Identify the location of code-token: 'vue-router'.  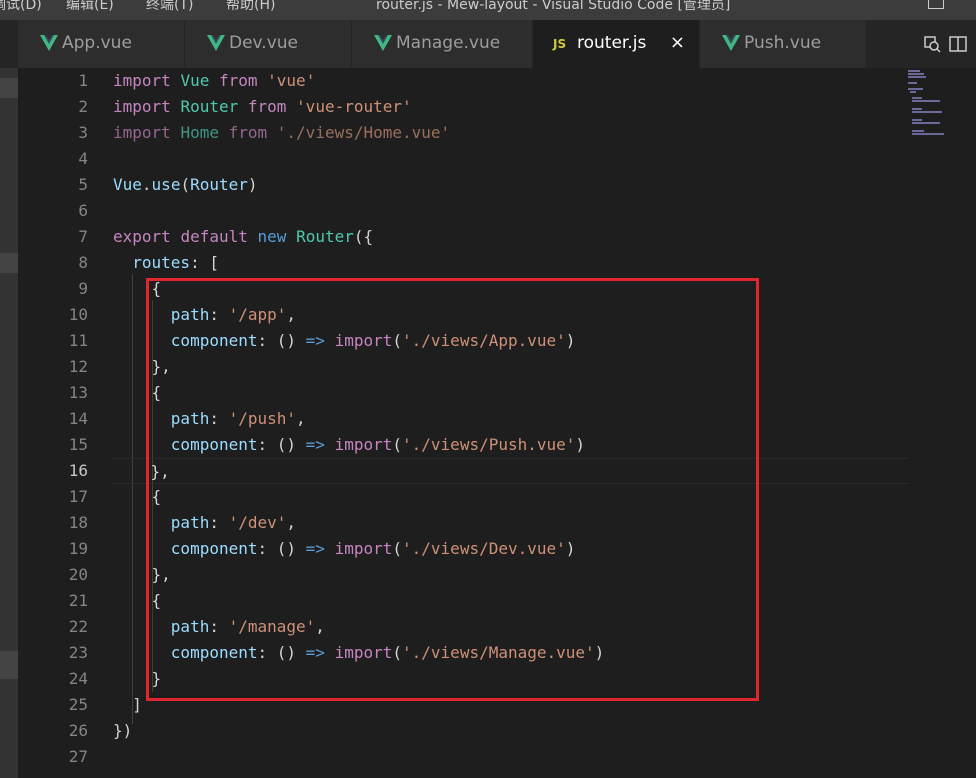
(354, 106).